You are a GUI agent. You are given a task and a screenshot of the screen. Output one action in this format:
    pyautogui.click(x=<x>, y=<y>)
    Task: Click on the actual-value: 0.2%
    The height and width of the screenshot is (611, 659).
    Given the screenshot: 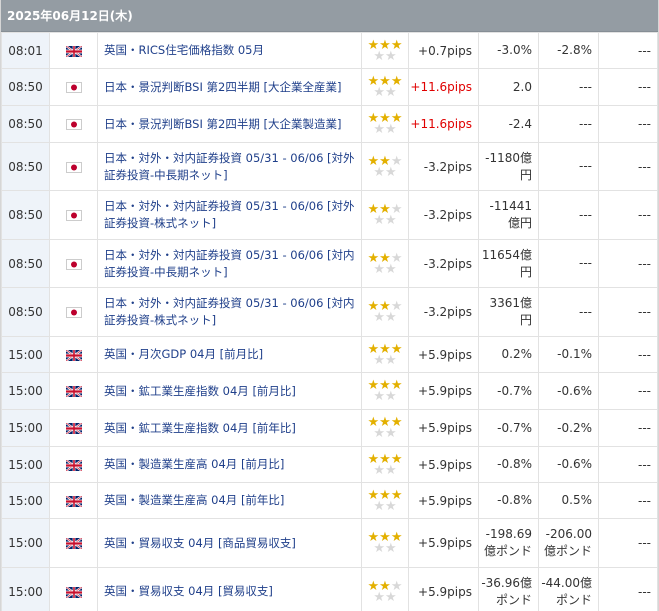 What is the action you would take?
    pyautogui.click(x=508, y=354)
    